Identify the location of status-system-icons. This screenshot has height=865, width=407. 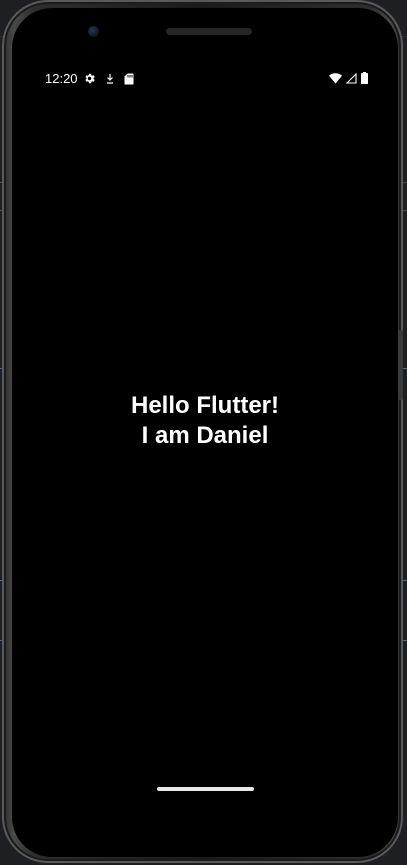
(348, 78).